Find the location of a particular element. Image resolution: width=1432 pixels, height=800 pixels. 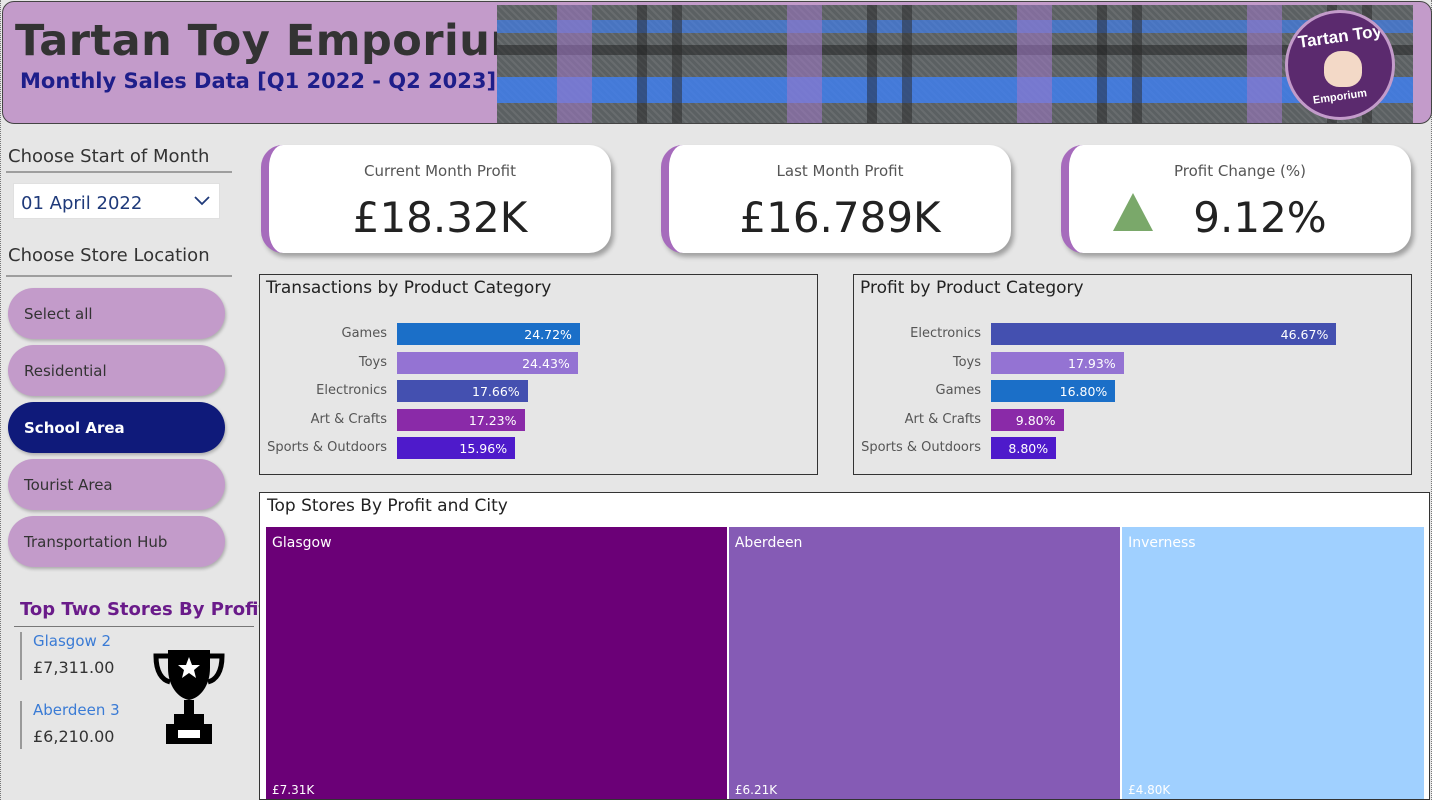

month-dropdown-value: 01 April 2022 is located at coordinates (82, 203).